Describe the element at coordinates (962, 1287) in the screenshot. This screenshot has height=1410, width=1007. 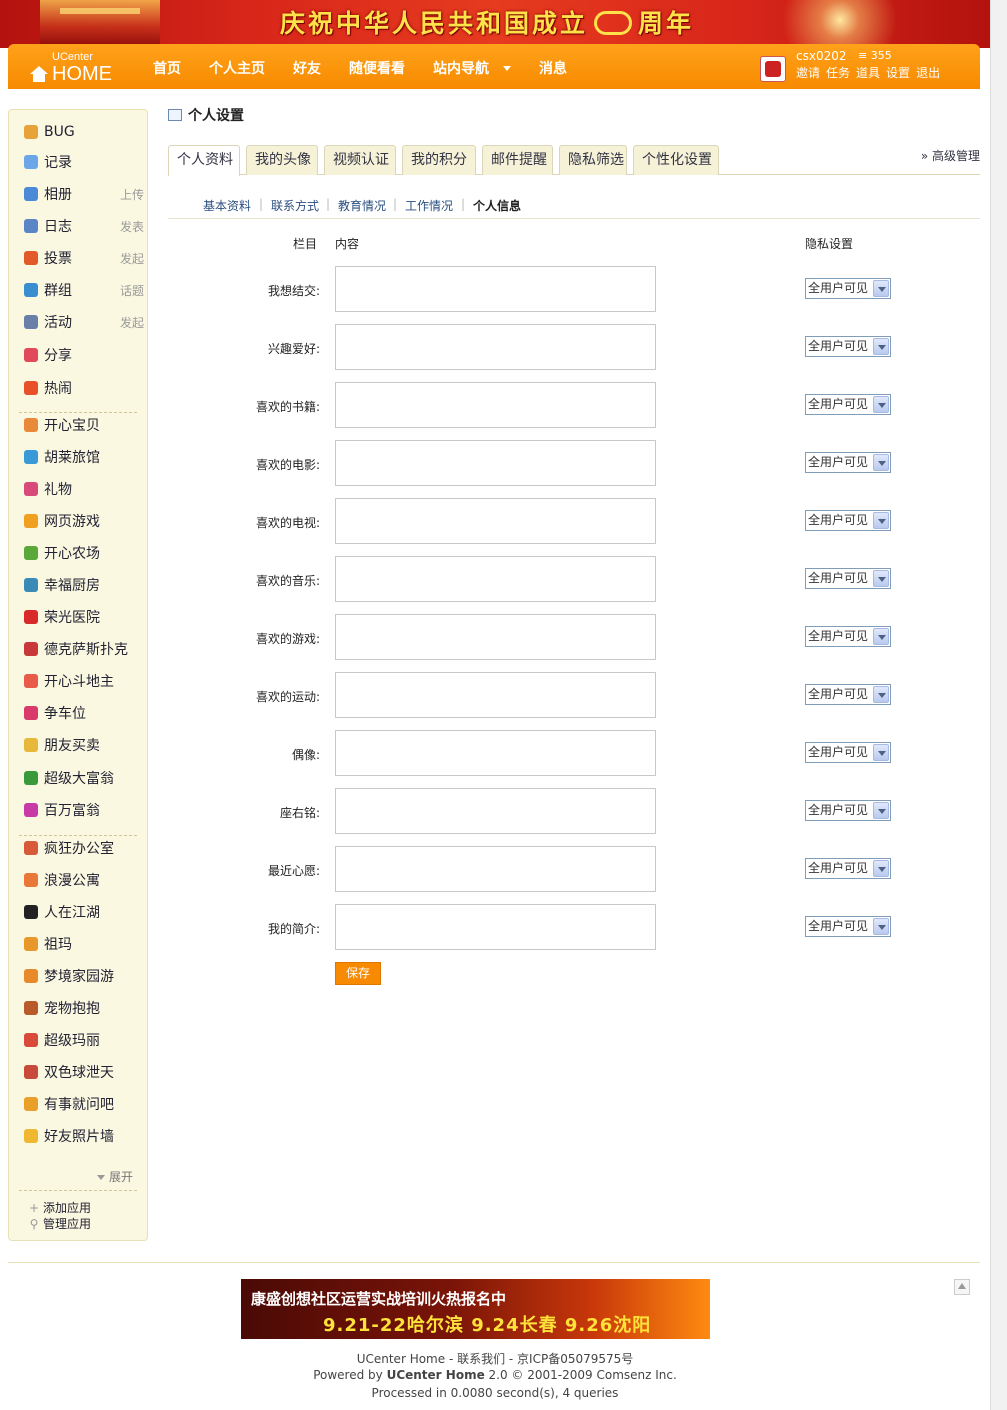
I see `back-to-top-button` at that location.